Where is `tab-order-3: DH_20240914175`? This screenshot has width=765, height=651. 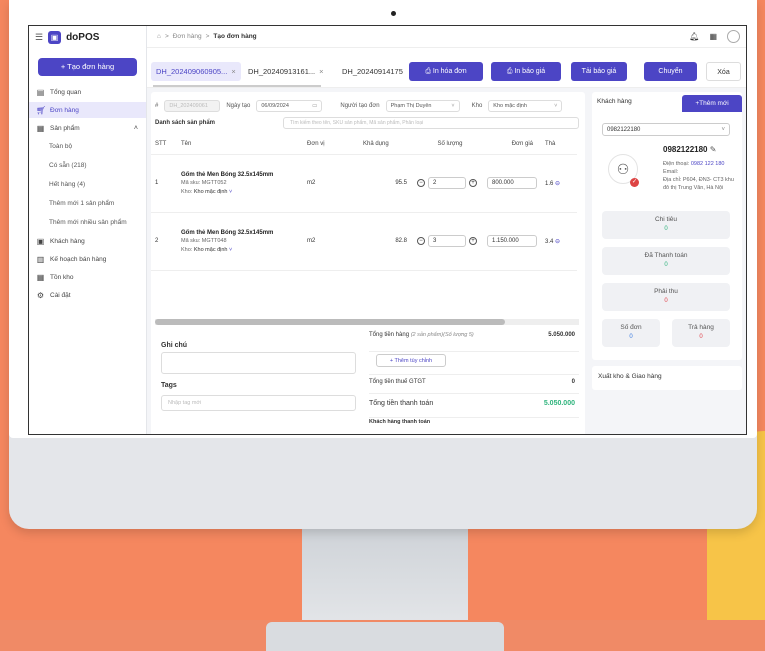
tab-order-3: DH_20240914175 is located at coordinates (371, 71).